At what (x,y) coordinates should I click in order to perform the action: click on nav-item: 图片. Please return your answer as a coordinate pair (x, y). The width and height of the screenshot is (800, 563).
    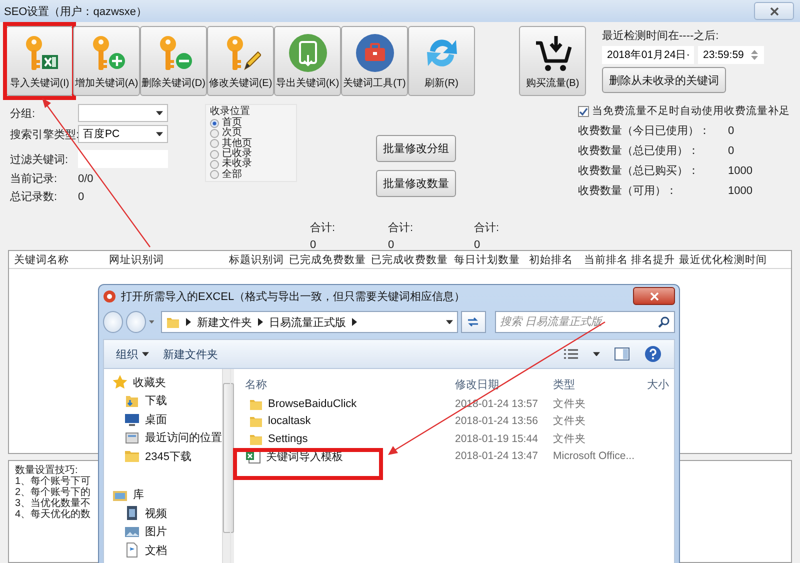
    Looking at the image, I should click on (163, 531).